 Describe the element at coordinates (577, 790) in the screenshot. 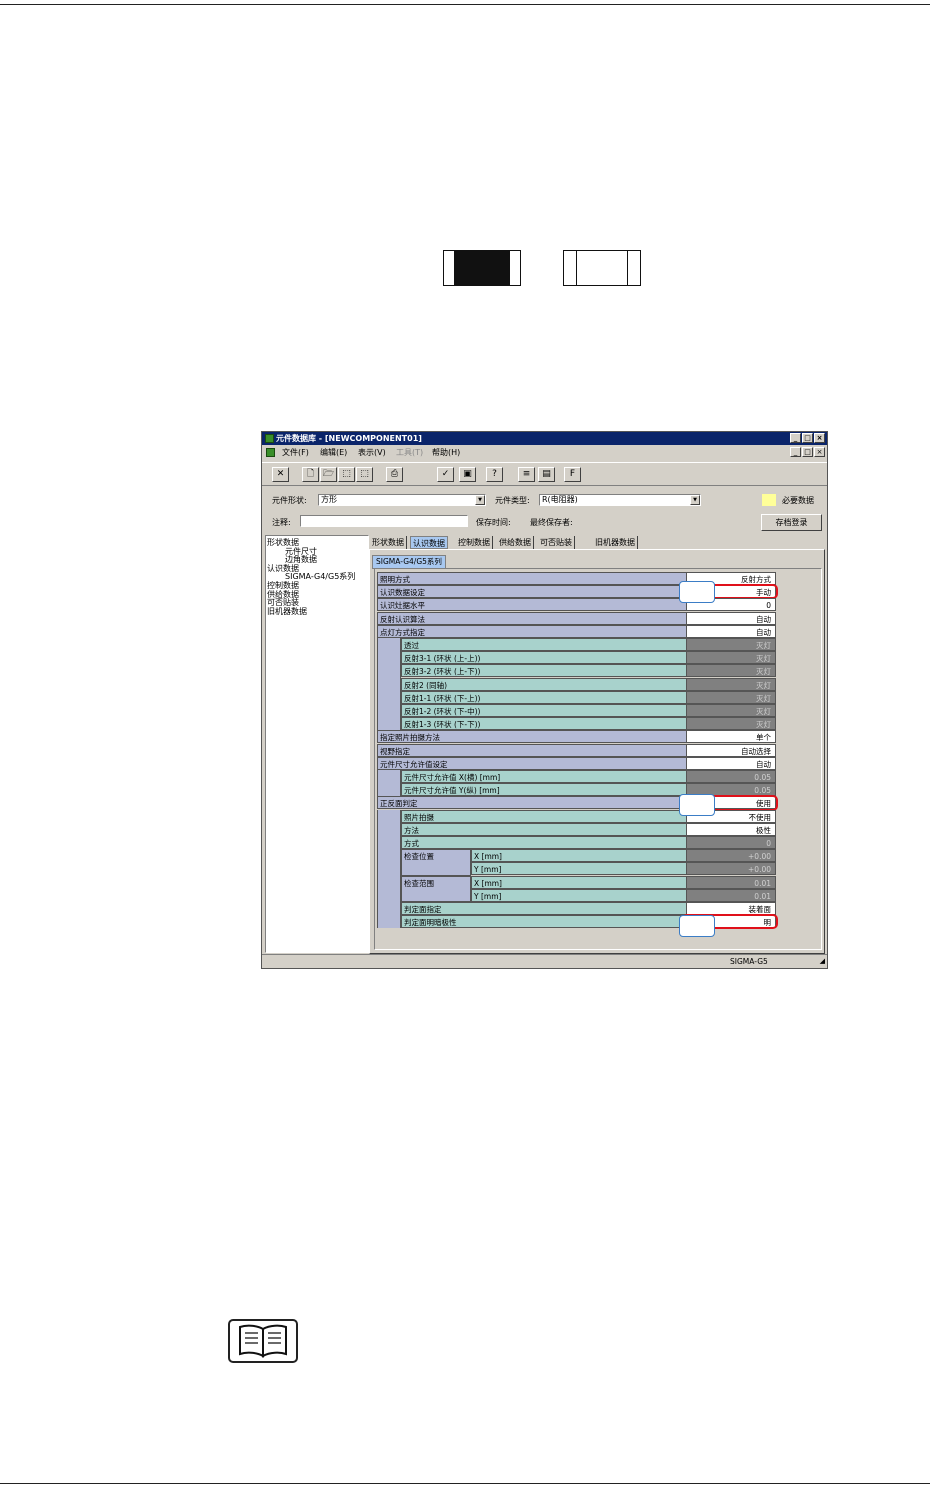

I see `grid-row: 元件尺寸允许值 Y(纵) [mm] 0.05` at that location.